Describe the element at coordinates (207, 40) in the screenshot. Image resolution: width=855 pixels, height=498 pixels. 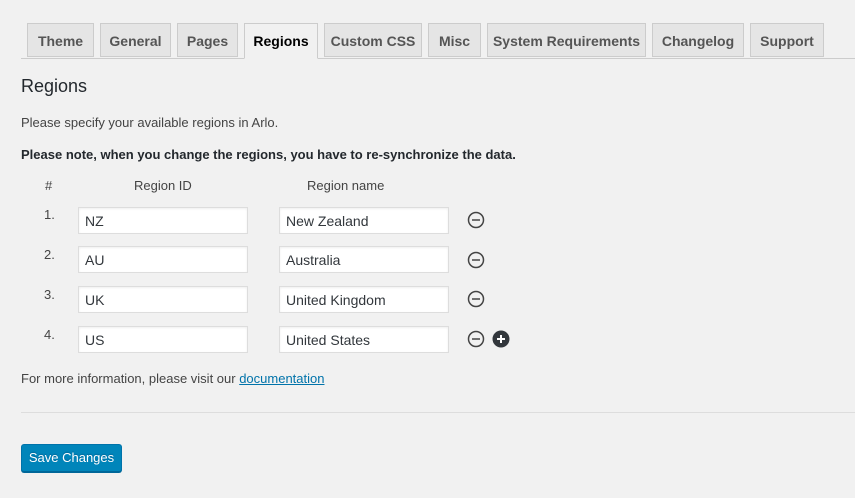
I see `tab-pages: Pages` at that location.